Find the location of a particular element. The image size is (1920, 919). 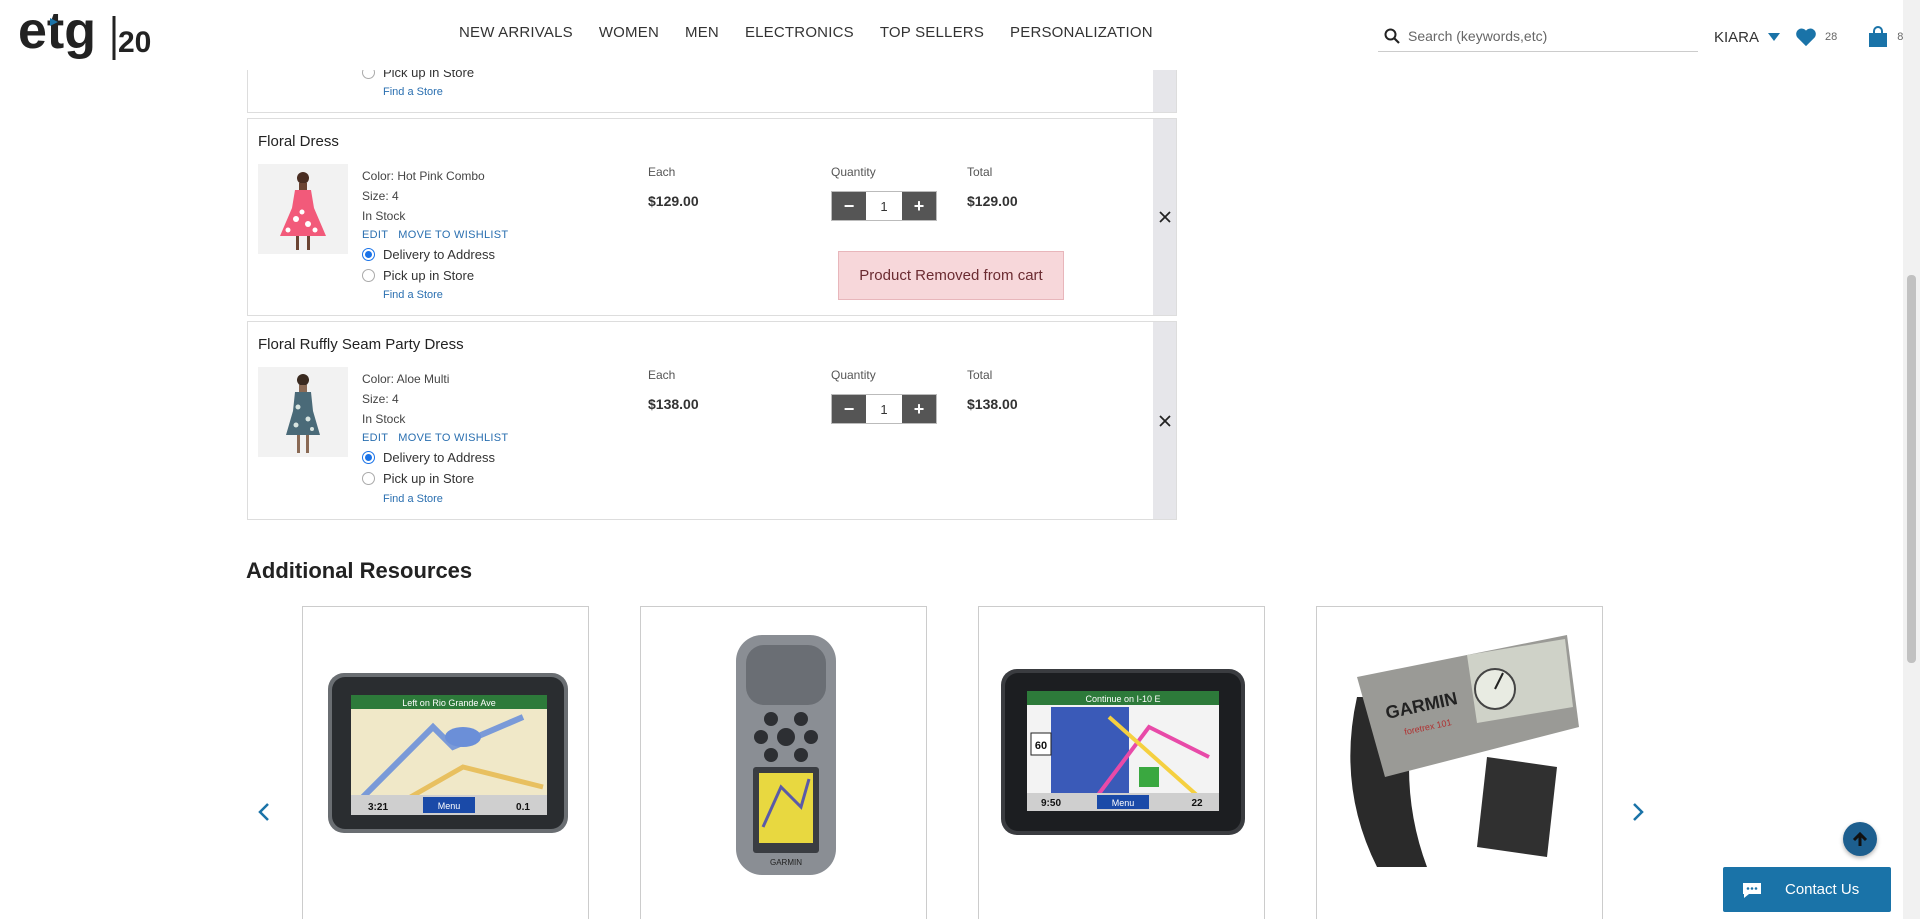

etg-logo: etg 20 is located at coordinates (88, 34).